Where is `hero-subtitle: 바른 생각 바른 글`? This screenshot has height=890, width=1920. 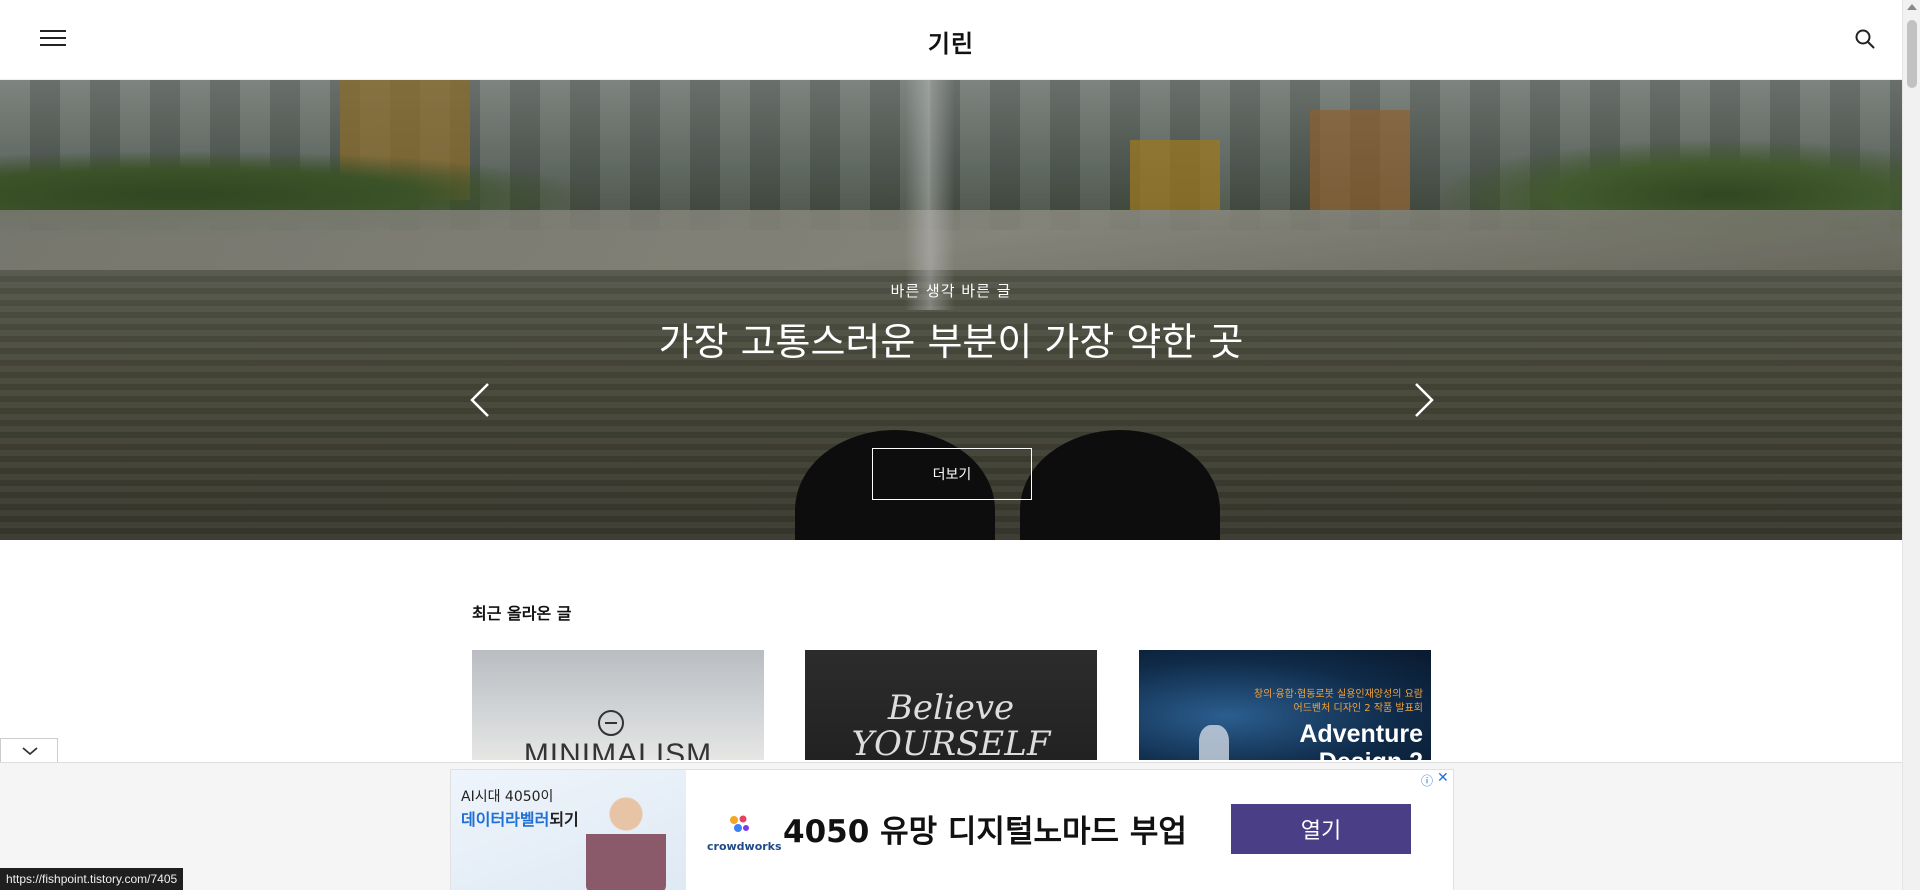
hero-subtitle: 바른 생각 바른 글 is located at coordinates (951, 291).